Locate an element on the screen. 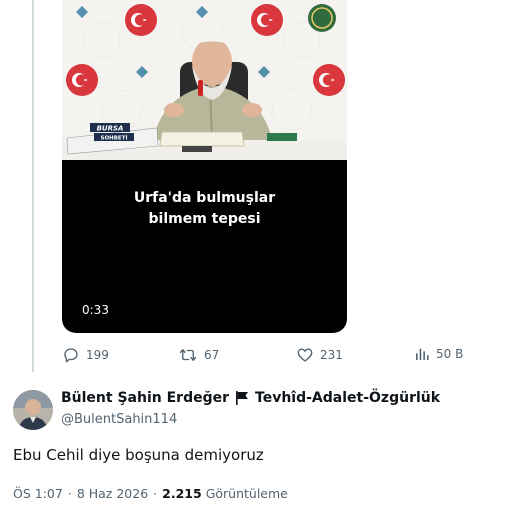 Image resolution: width=514 pixels, height=517 pixels. like-button: 231 is located at coordinates (319, 355).